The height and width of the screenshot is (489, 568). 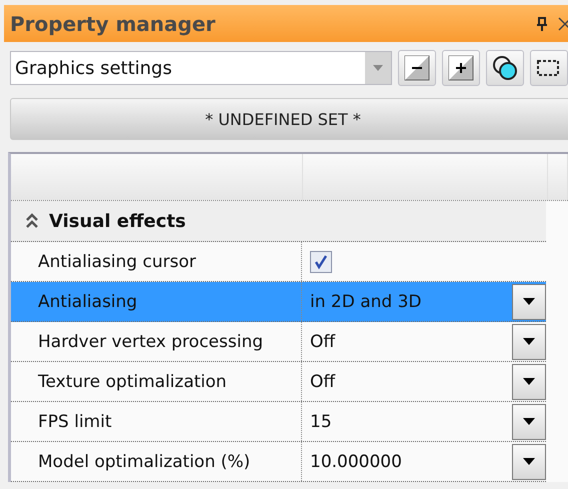 What do you see at coordinates (278, 462) in the screenshot?
I see `property-row: Model optimalization (%) 10.000000` at bounding box center [278, 462].